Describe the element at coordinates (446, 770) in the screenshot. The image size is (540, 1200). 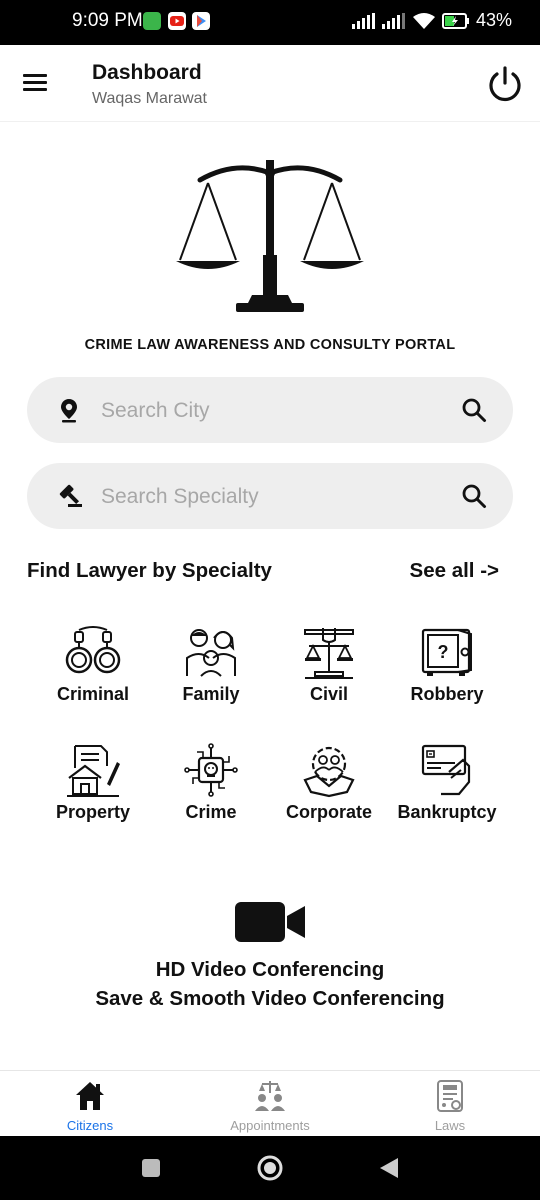
I see `credit-card-hand-icon` at that location.